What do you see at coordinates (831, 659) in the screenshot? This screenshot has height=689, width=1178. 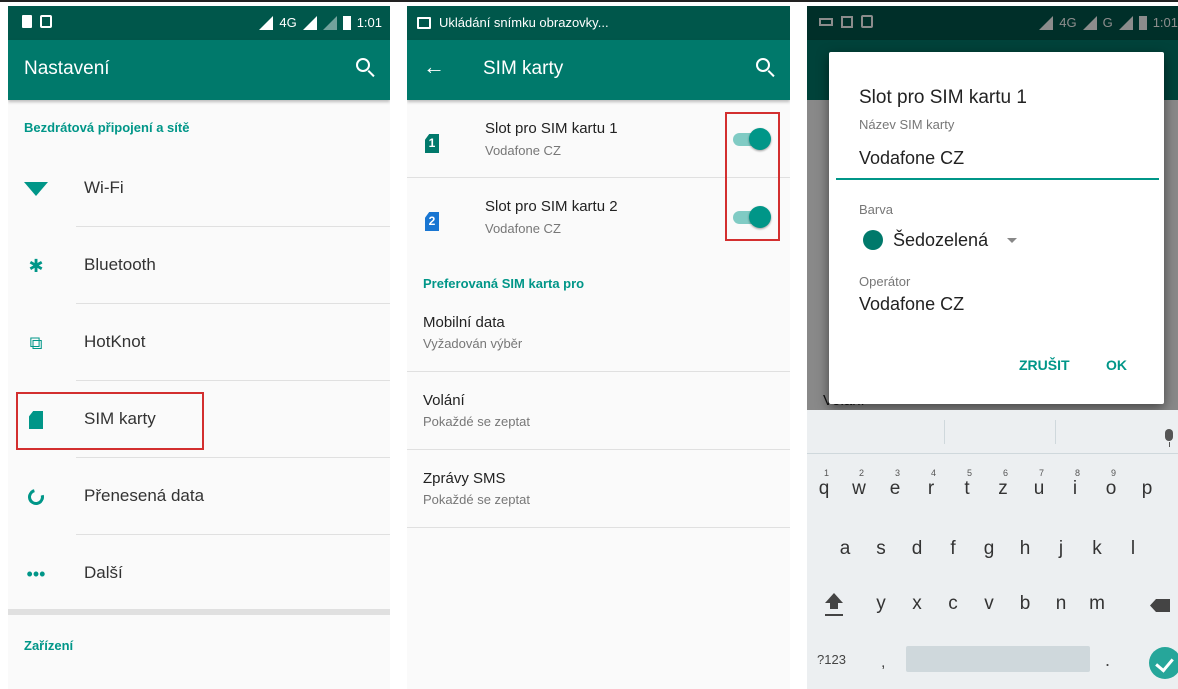 I see `symbols-key: ?123` at bounding box center [831, 659].